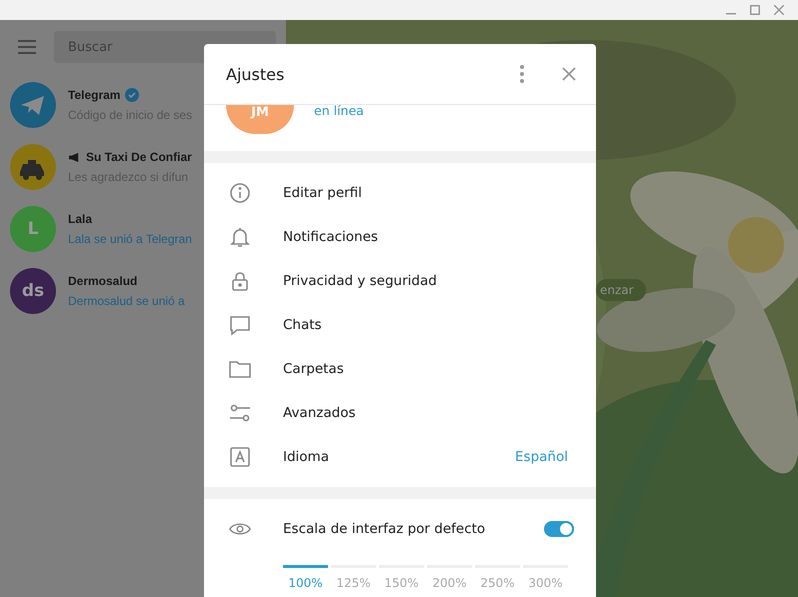 The image size is (798, 597). Describe the element at coordinates (559, 529) in the screenshot. I see `toggle-switch` at that location.